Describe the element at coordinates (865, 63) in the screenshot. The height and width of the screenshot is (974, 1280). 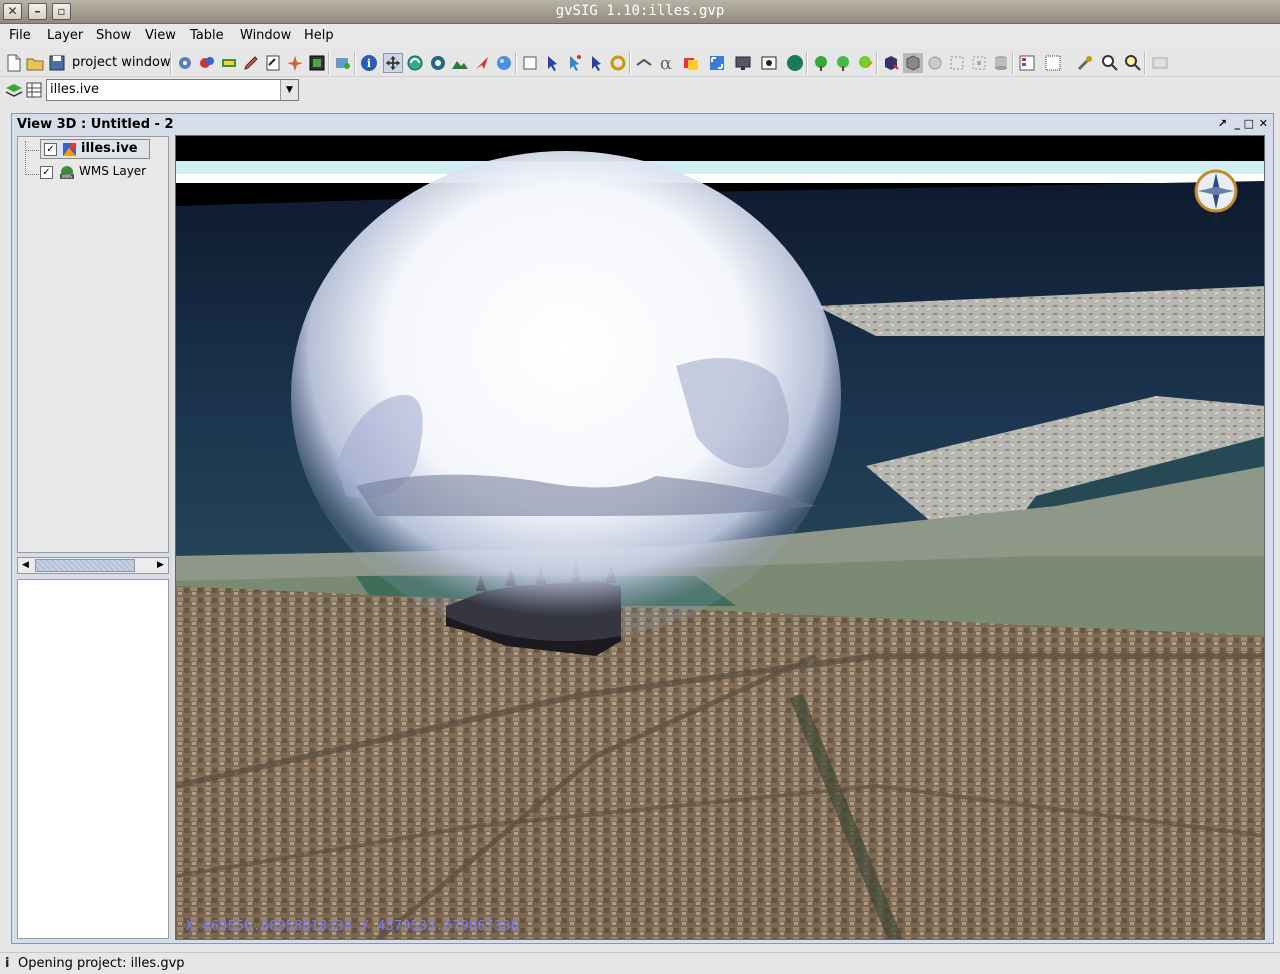
I see `vegetation-edit-icon` at that location.